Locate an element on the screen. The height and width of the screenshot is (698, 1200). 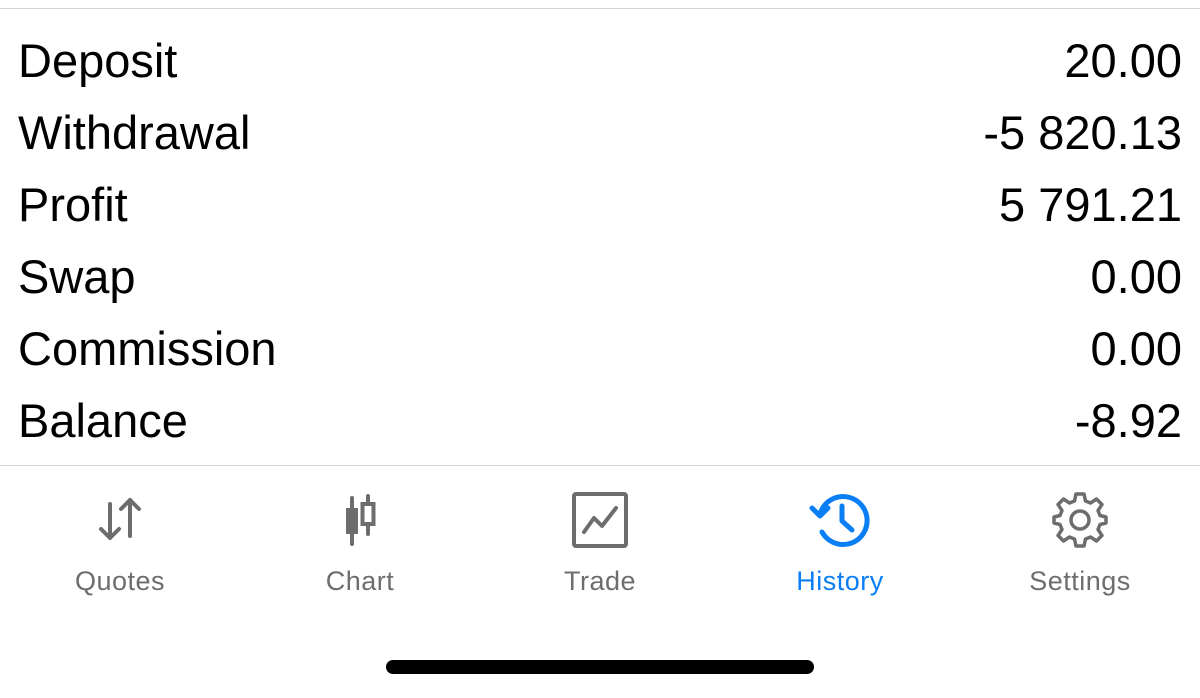
row-value: -8.92 is located at coordinates (1128, 420).